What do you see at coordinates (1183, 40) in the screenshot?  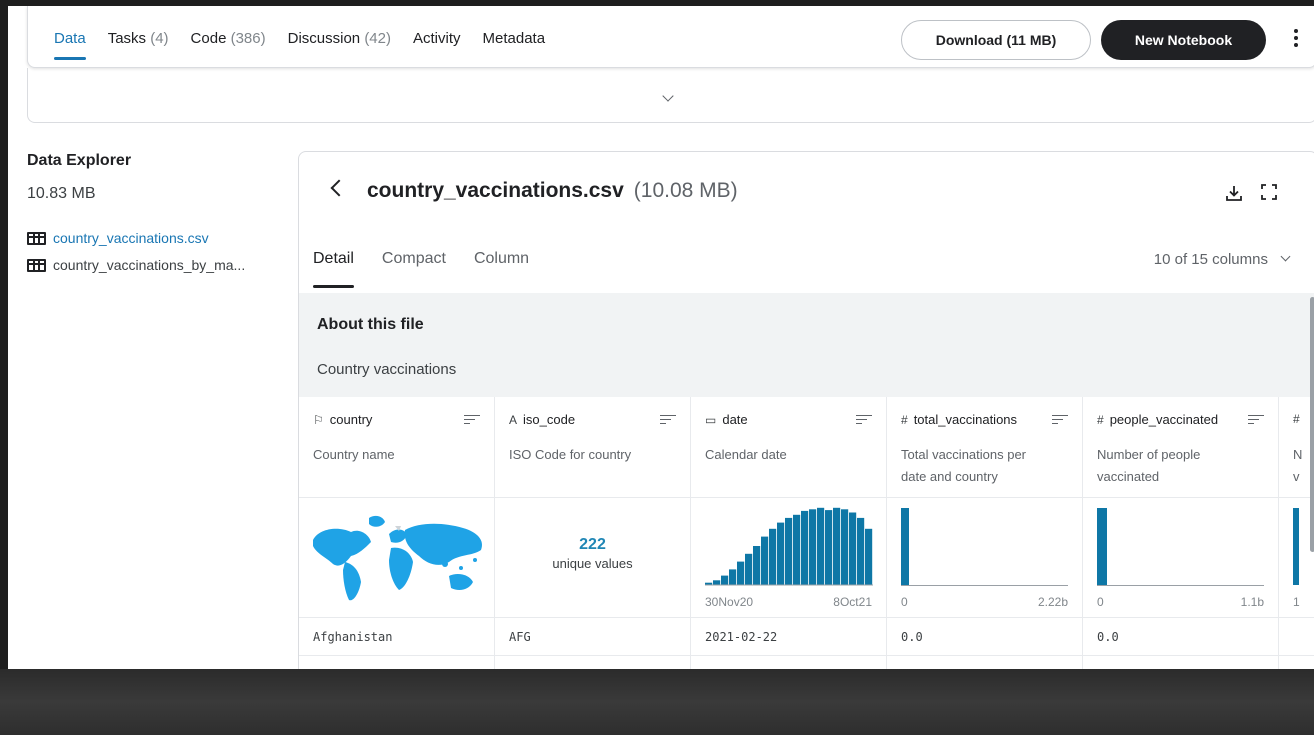 I see `new-notebook-button: New Notebook` at bounding box center [1183, 40].